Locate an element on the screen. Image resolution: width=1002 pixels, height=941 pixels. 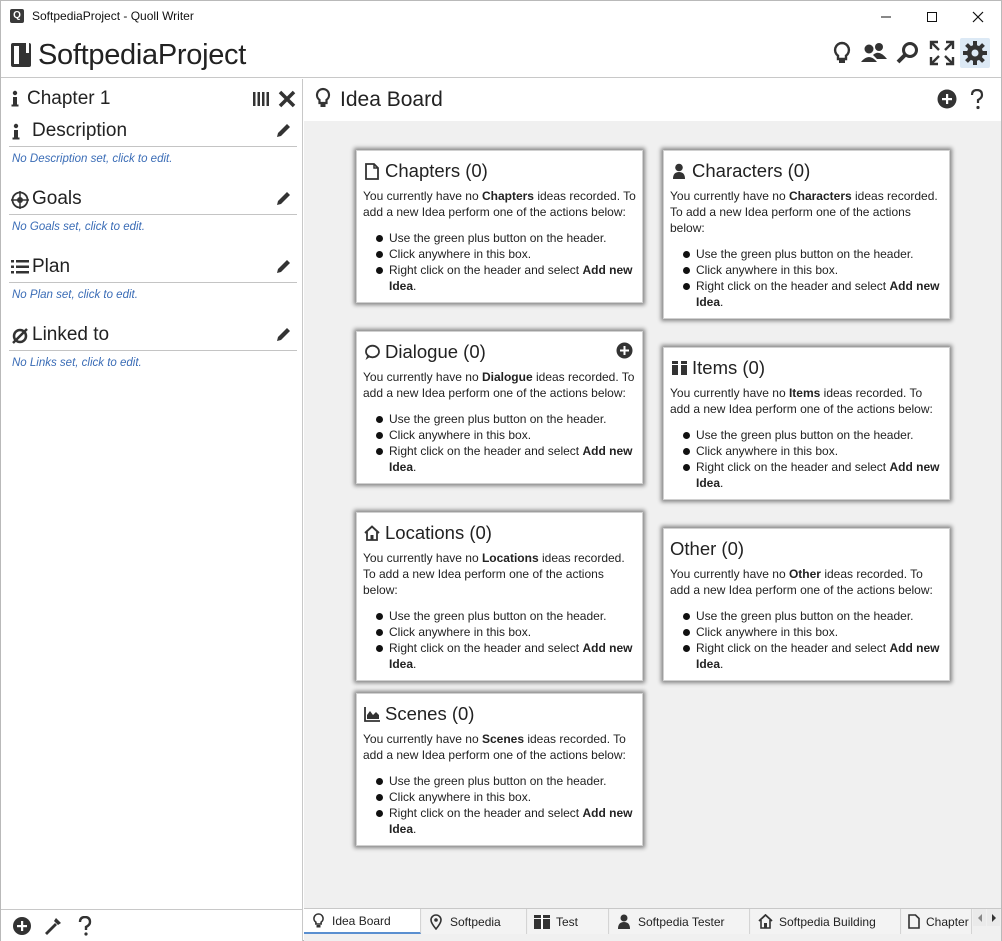
links-header: Linked to is located at coordinates (153, 335).